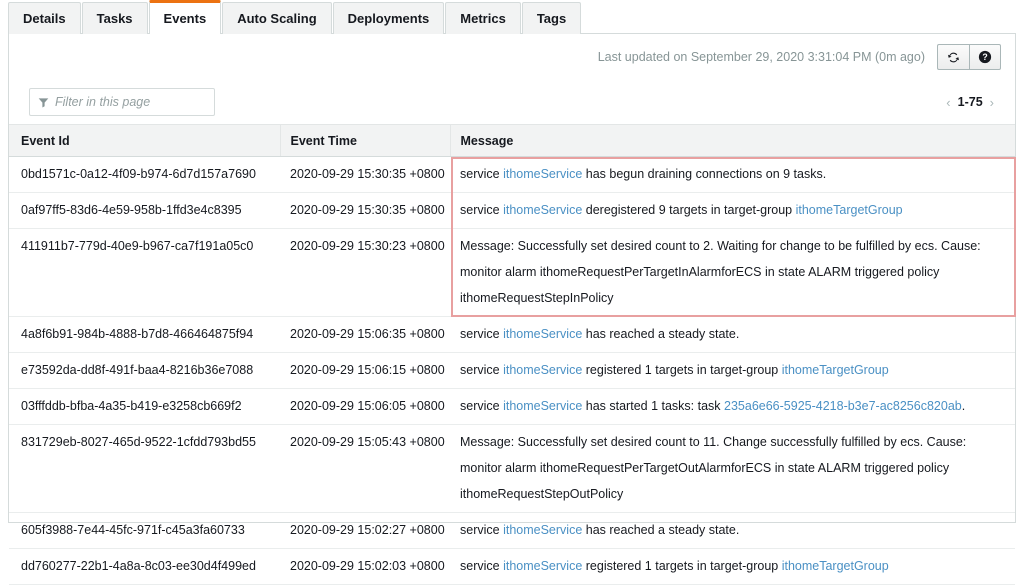 The image size is (1024, 585). I want to click on message-text: ., so click(963, 406).